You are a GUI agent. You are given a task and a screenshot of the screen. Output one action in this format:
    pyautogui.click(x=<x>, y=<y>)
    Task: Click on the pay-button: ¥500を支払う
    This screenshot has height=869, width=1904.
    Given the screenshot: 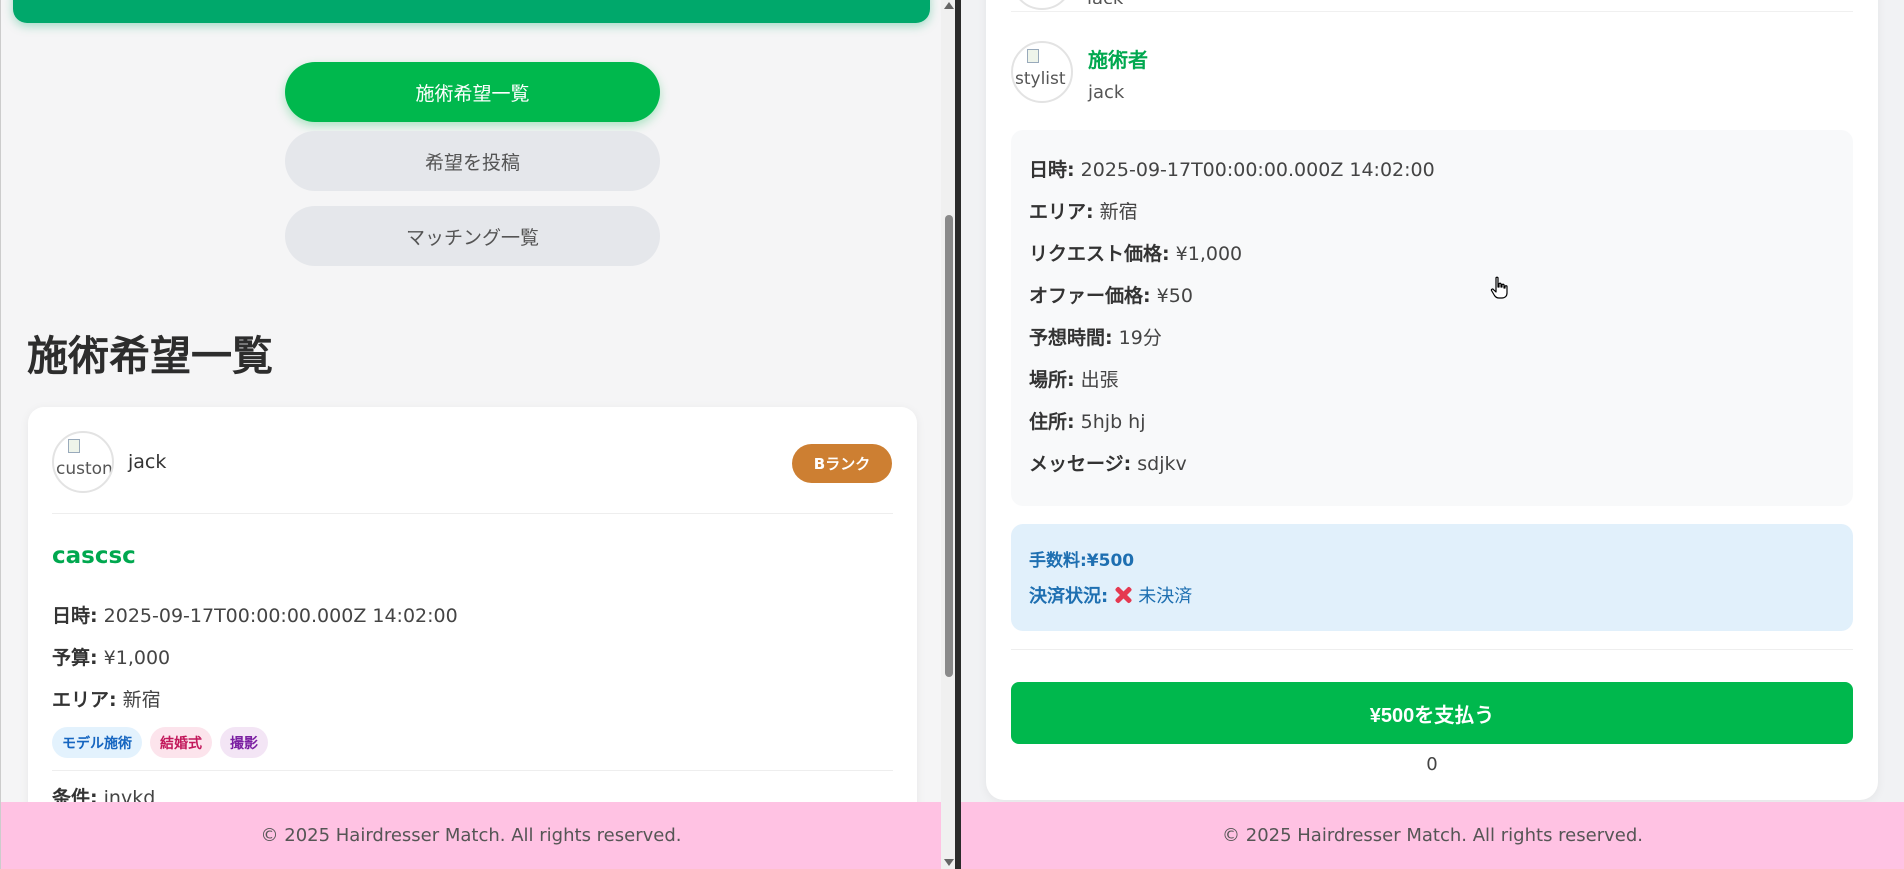 What is the action you would take?
    pyautogui.click(x=1432, y=713)
    